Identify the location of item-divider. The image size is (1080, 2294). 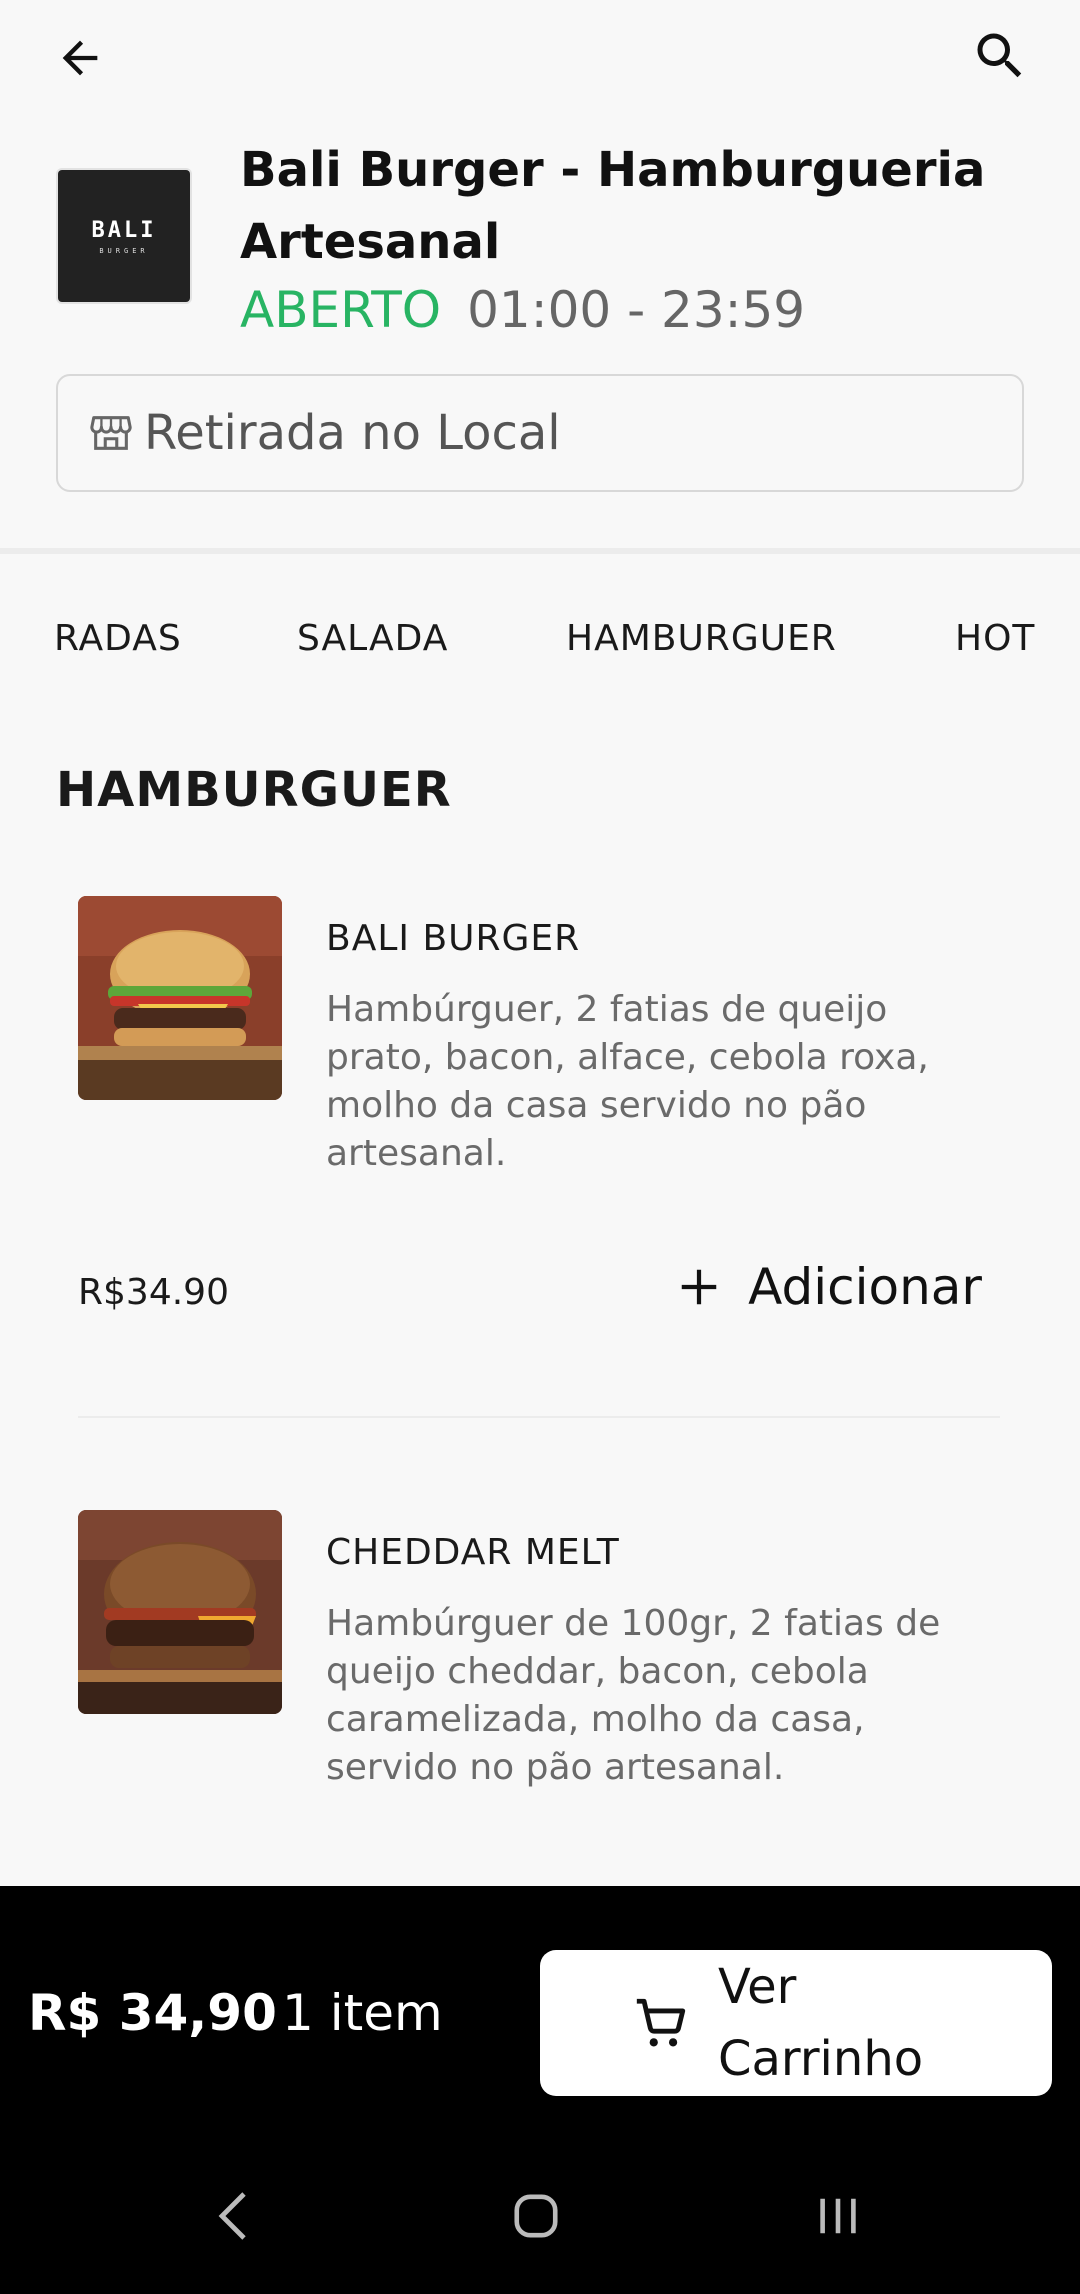
(539, 1417).